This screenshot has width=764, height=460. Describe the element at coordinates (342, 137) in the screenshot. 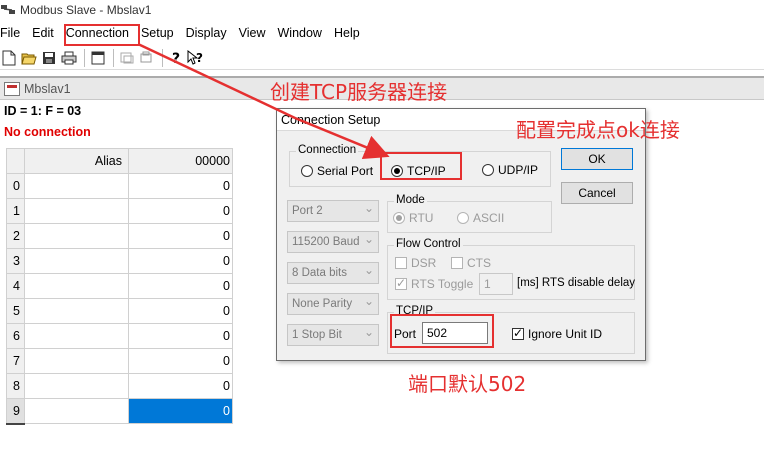

I see `arrow-to-tcp-ip` at that location.